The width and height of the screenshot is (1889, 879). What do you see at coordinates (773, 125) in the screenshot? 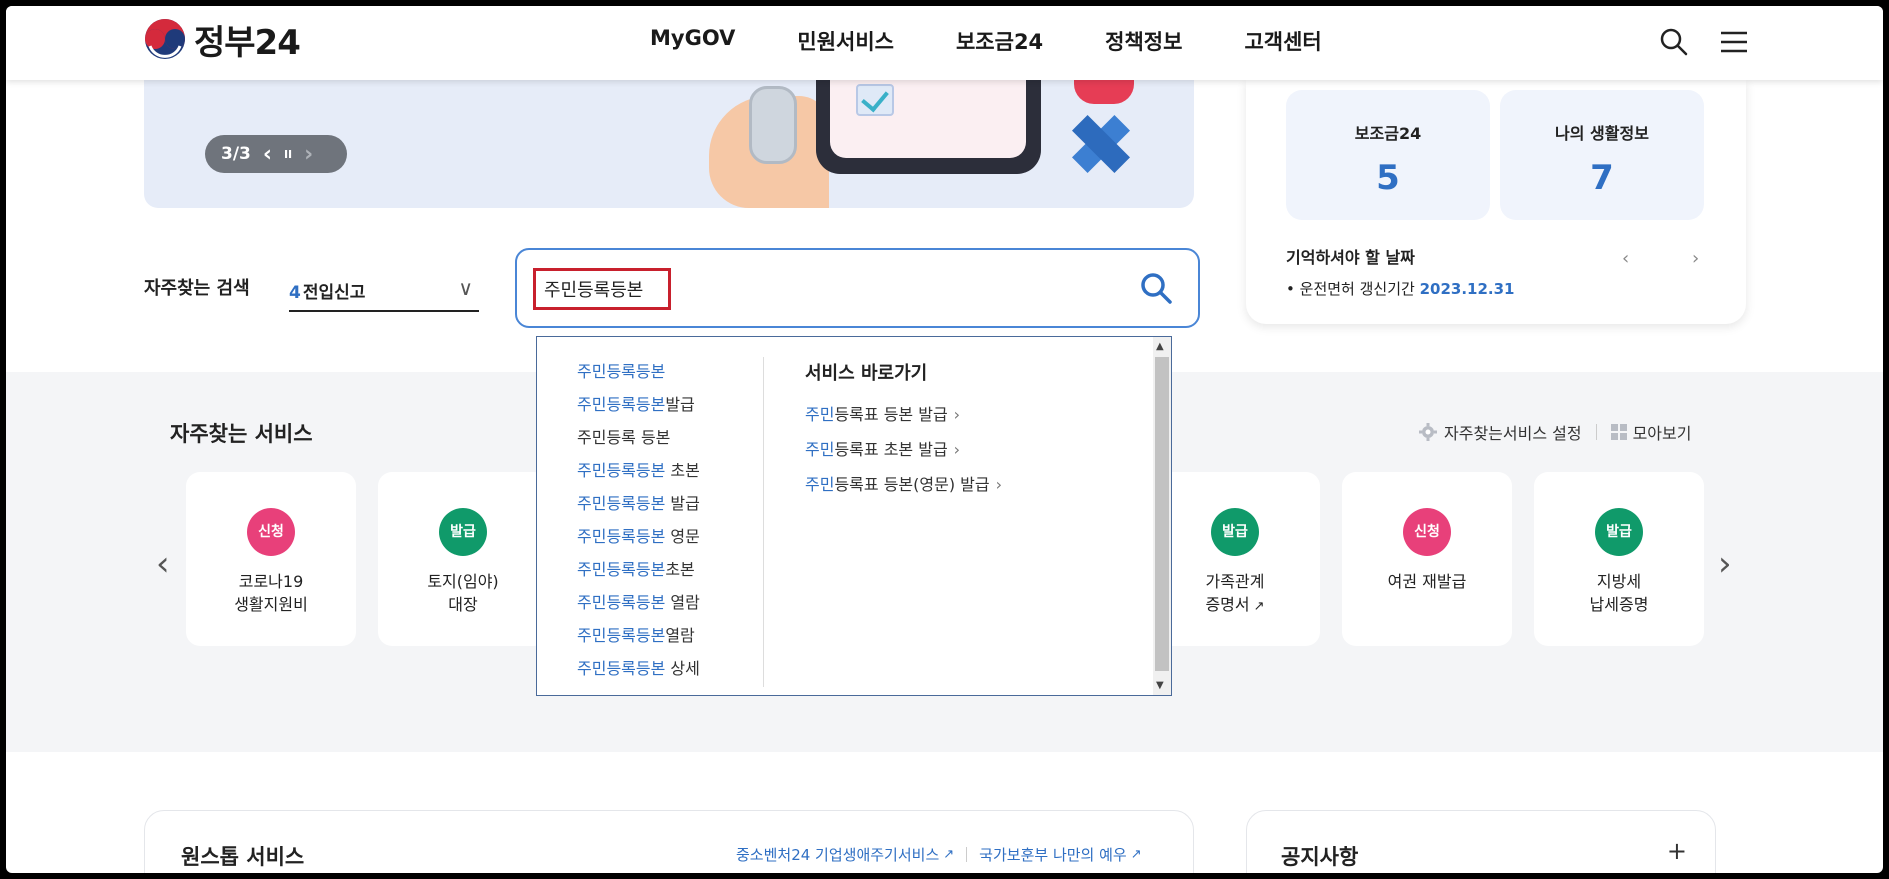
I see `banner-roll-illustration` at bounding box center [773, 125].